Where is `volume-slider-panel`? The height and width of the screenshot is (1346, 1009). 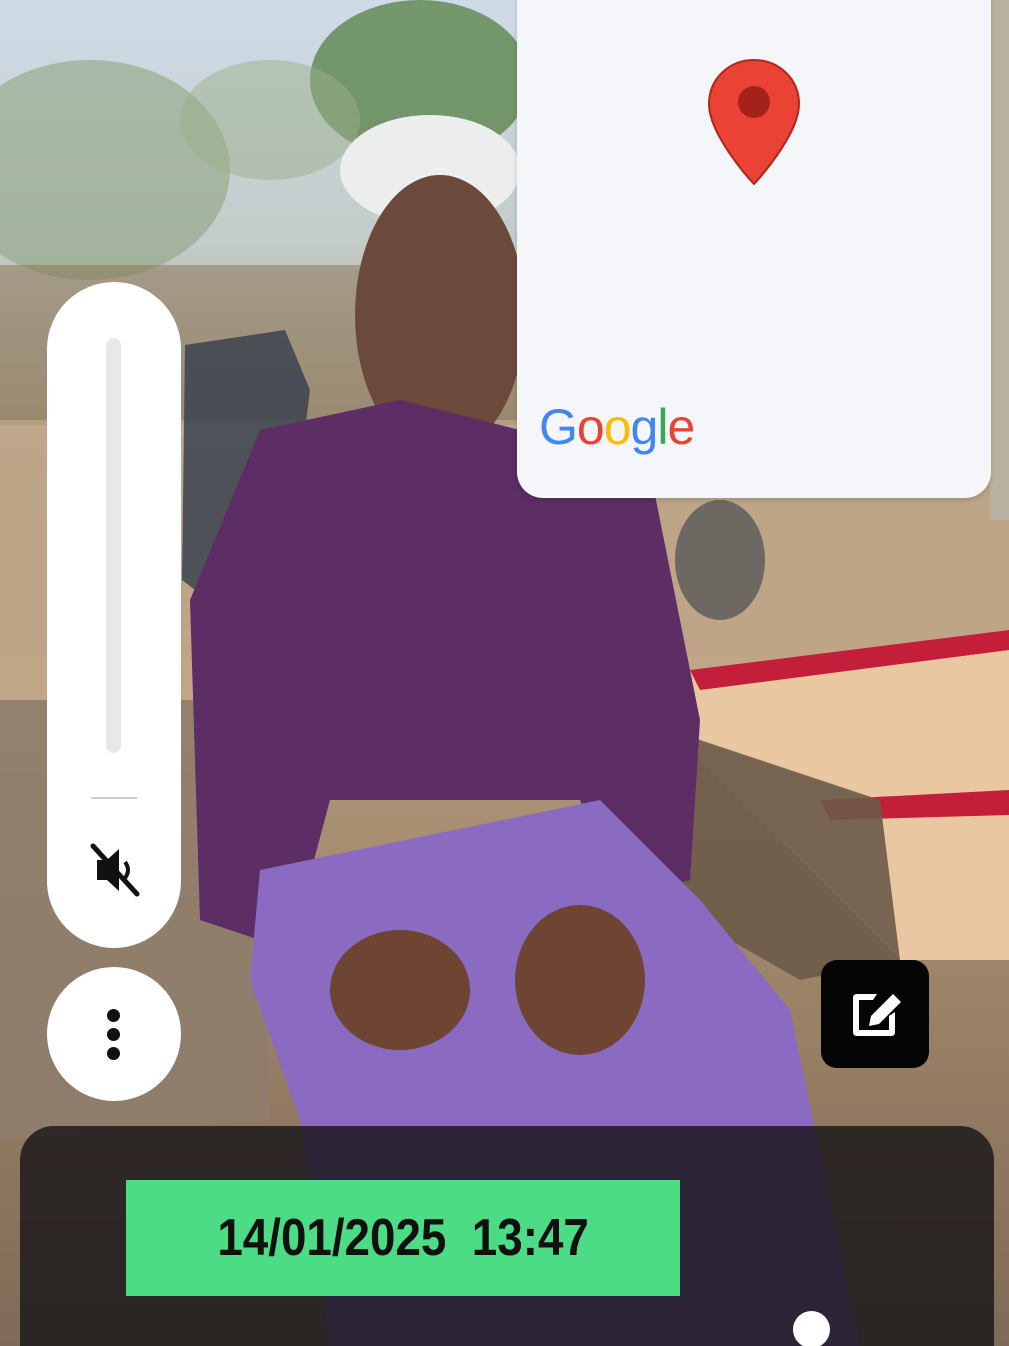
volume-slider-panel is located at coordinates (114, 615).